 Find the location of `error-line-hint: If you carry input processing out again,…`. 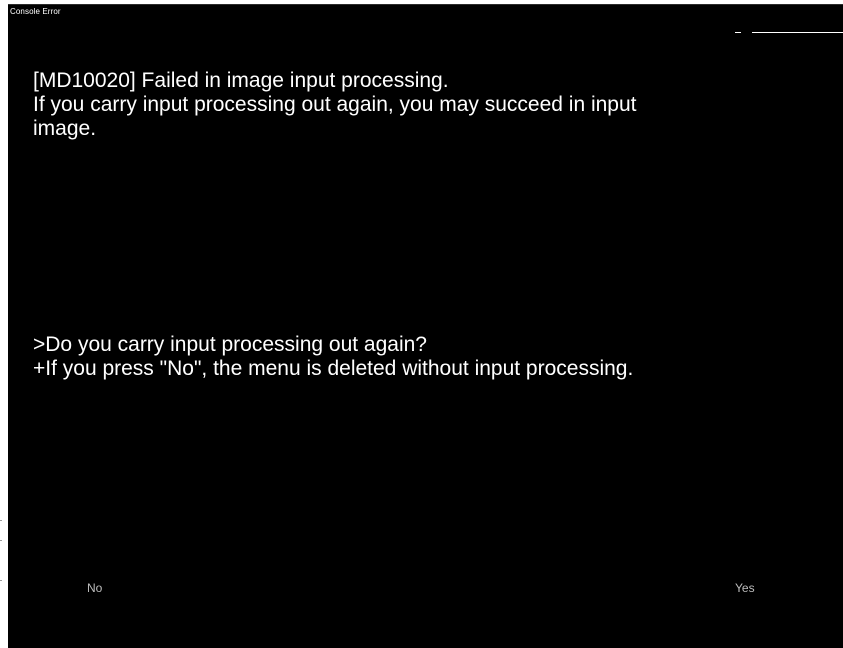

error-line-hint: If you carry input processing out again,… is located at coordinates (335, 104).